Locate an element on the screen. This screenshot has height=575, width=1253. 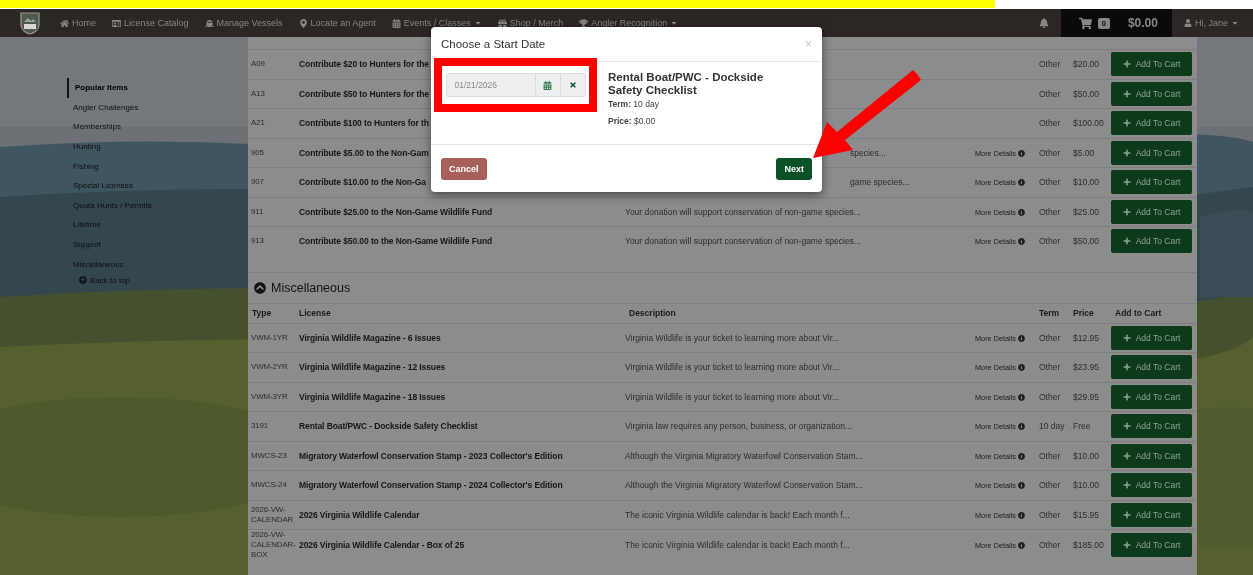
calendar-icon is located at coordinates (396, 23).